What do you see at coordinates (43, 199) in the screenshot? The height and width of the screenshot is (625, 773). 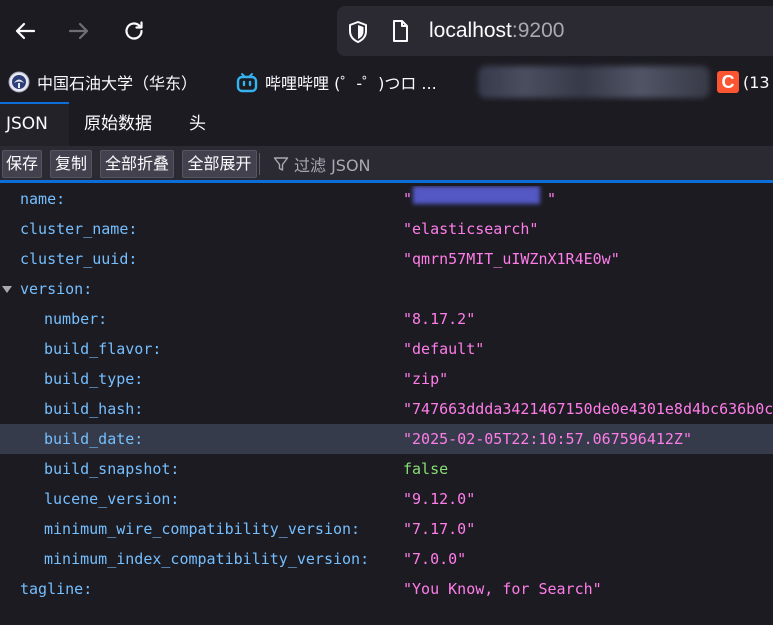 I see `json-key: name:` at bounding box center [43, 199].